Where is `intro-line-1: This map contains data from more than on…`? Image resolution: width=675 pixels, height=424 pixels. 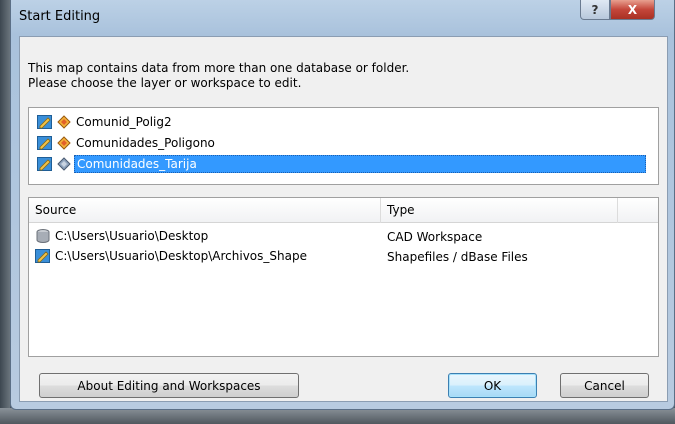
intro-line-1: This map contains data from more than on… is located at coordinates (219, 68).